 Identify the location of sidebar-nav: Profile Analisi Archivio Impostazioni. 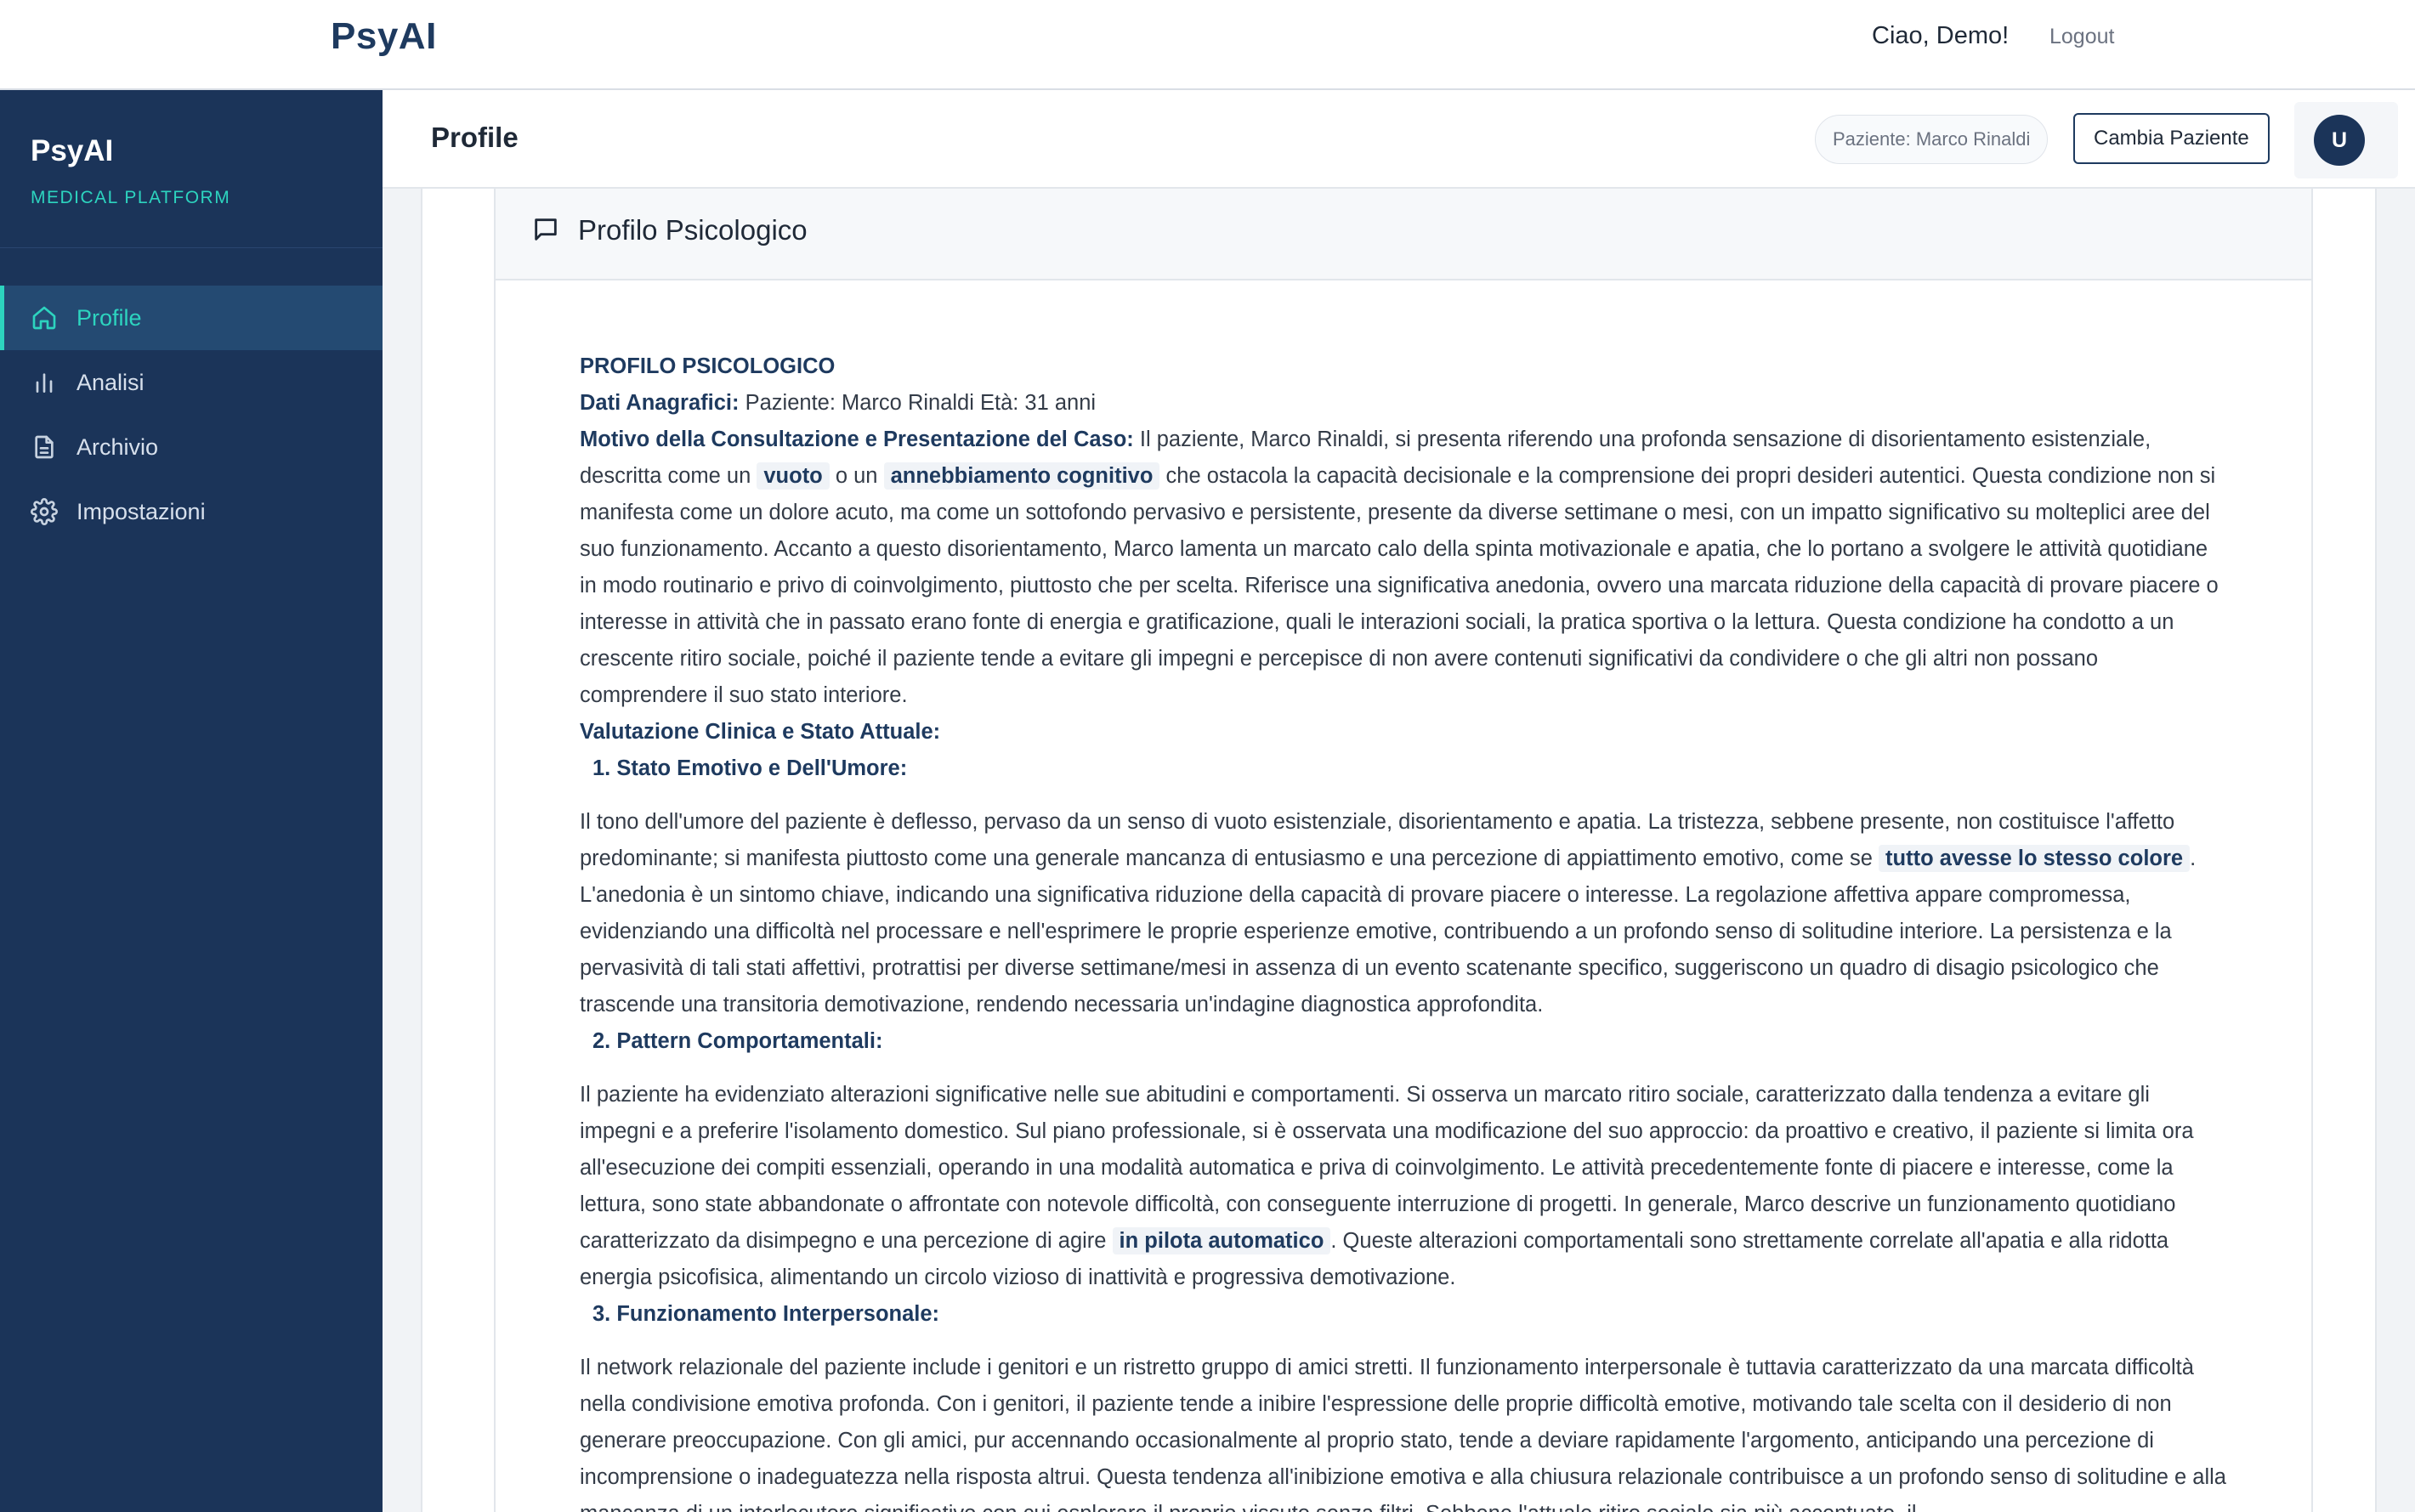
(191, 415).